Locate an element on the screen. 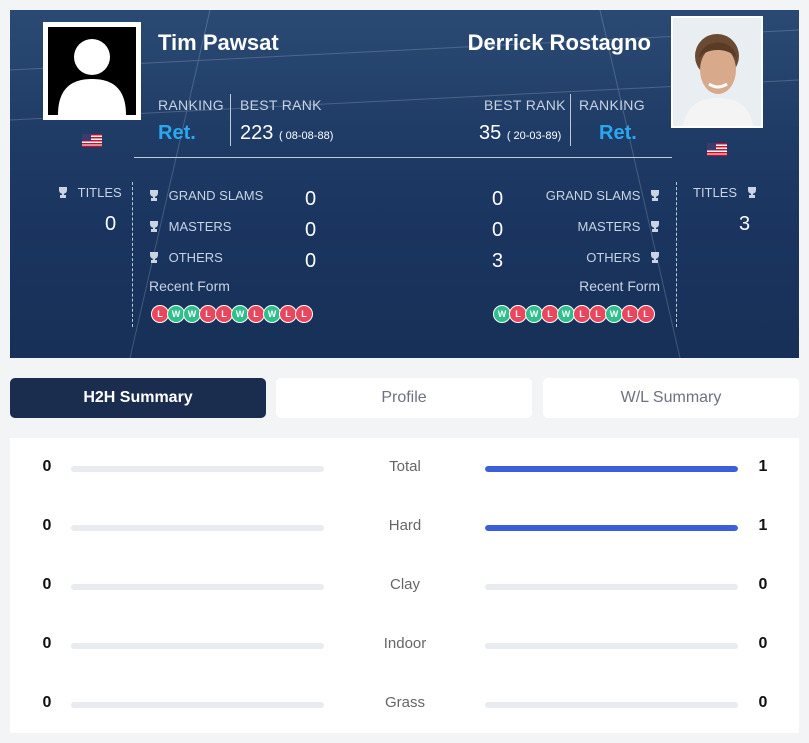 This screenshot has height=743, width=809. player-right-best-rank: 35 ( 20-03-89) is located at coordinates (520, 133).